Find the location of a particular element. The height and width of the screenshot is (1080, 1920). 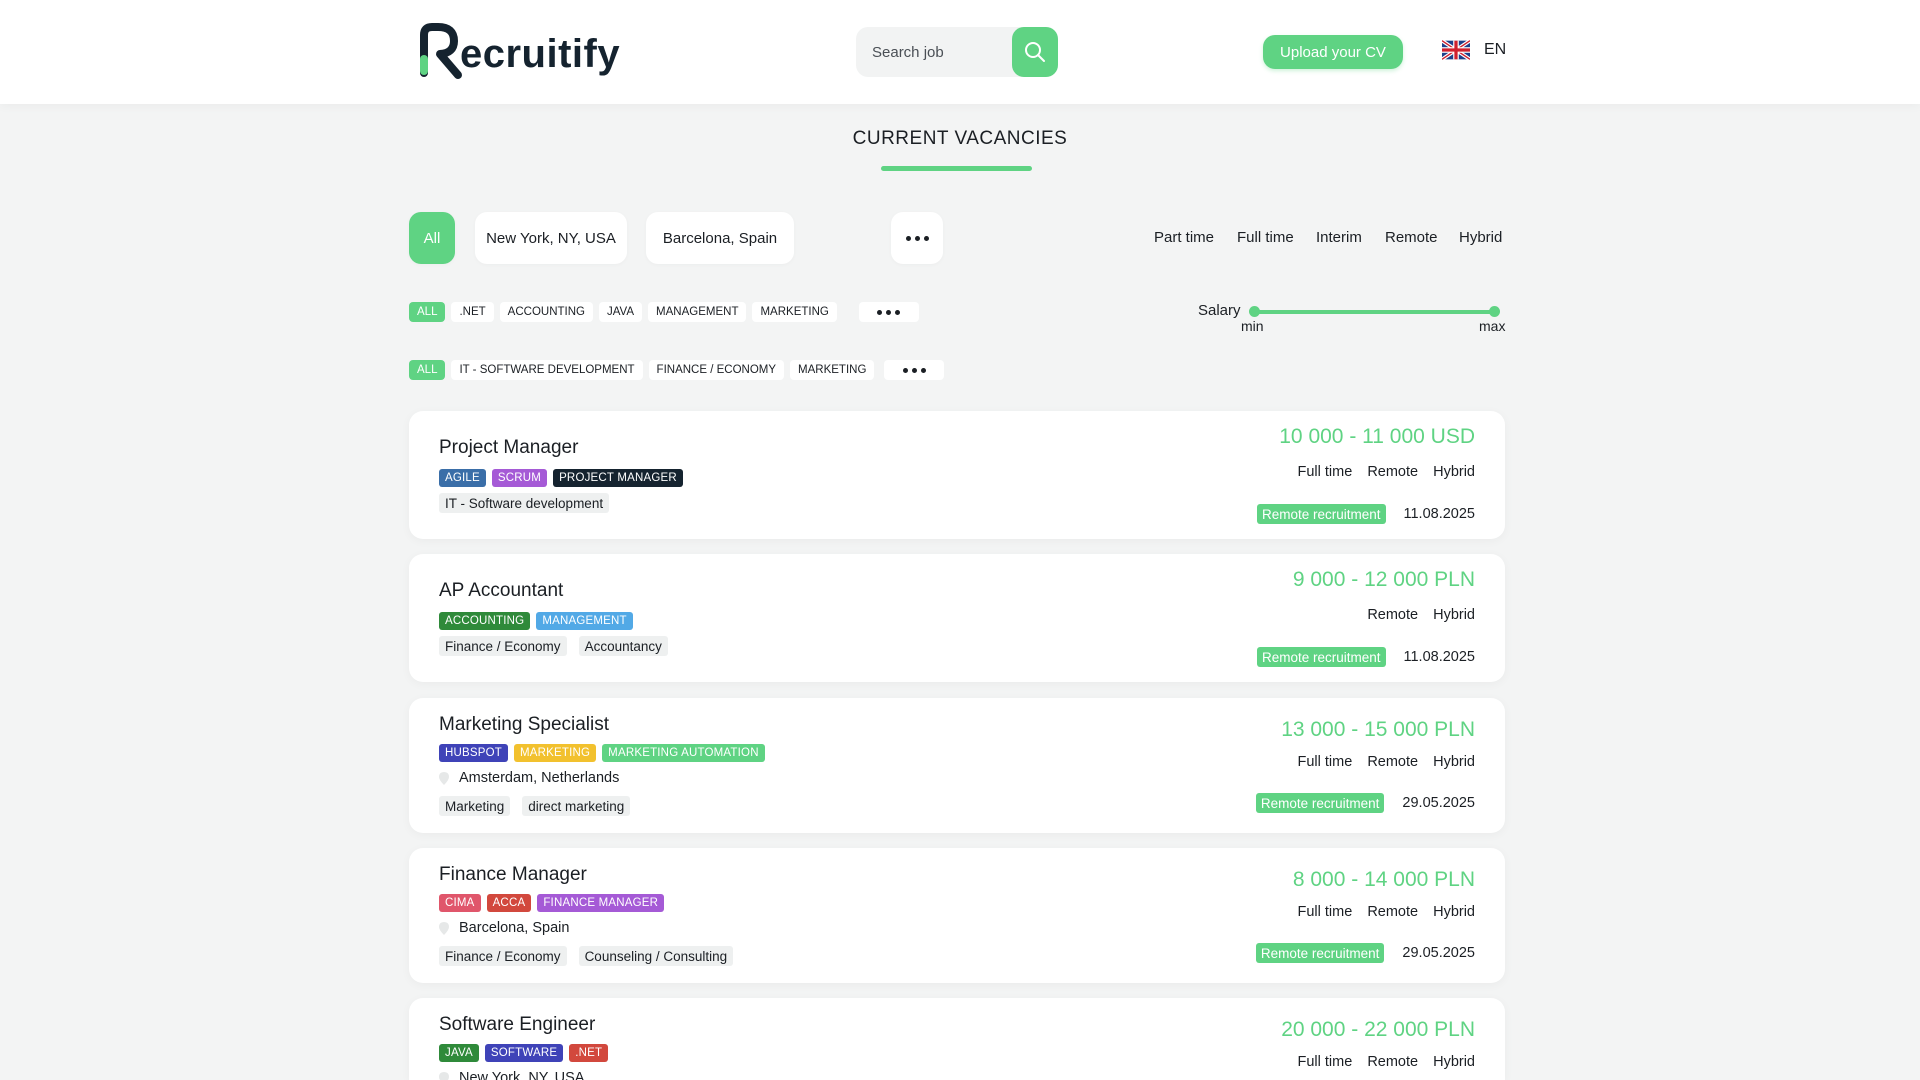

category-filter-finance: FINANCE / ECONOMY is located at coordinates (716, 370).